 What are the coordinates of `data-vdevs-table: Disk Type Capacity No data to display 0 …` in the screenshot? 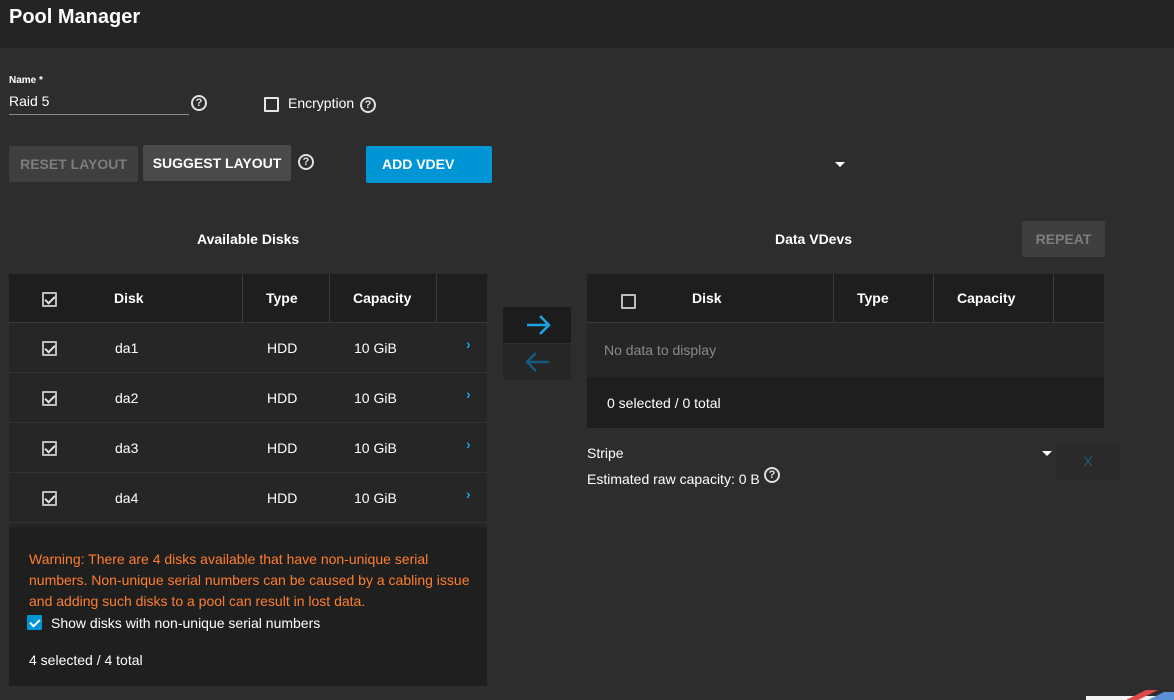 It's located at (845, 351).